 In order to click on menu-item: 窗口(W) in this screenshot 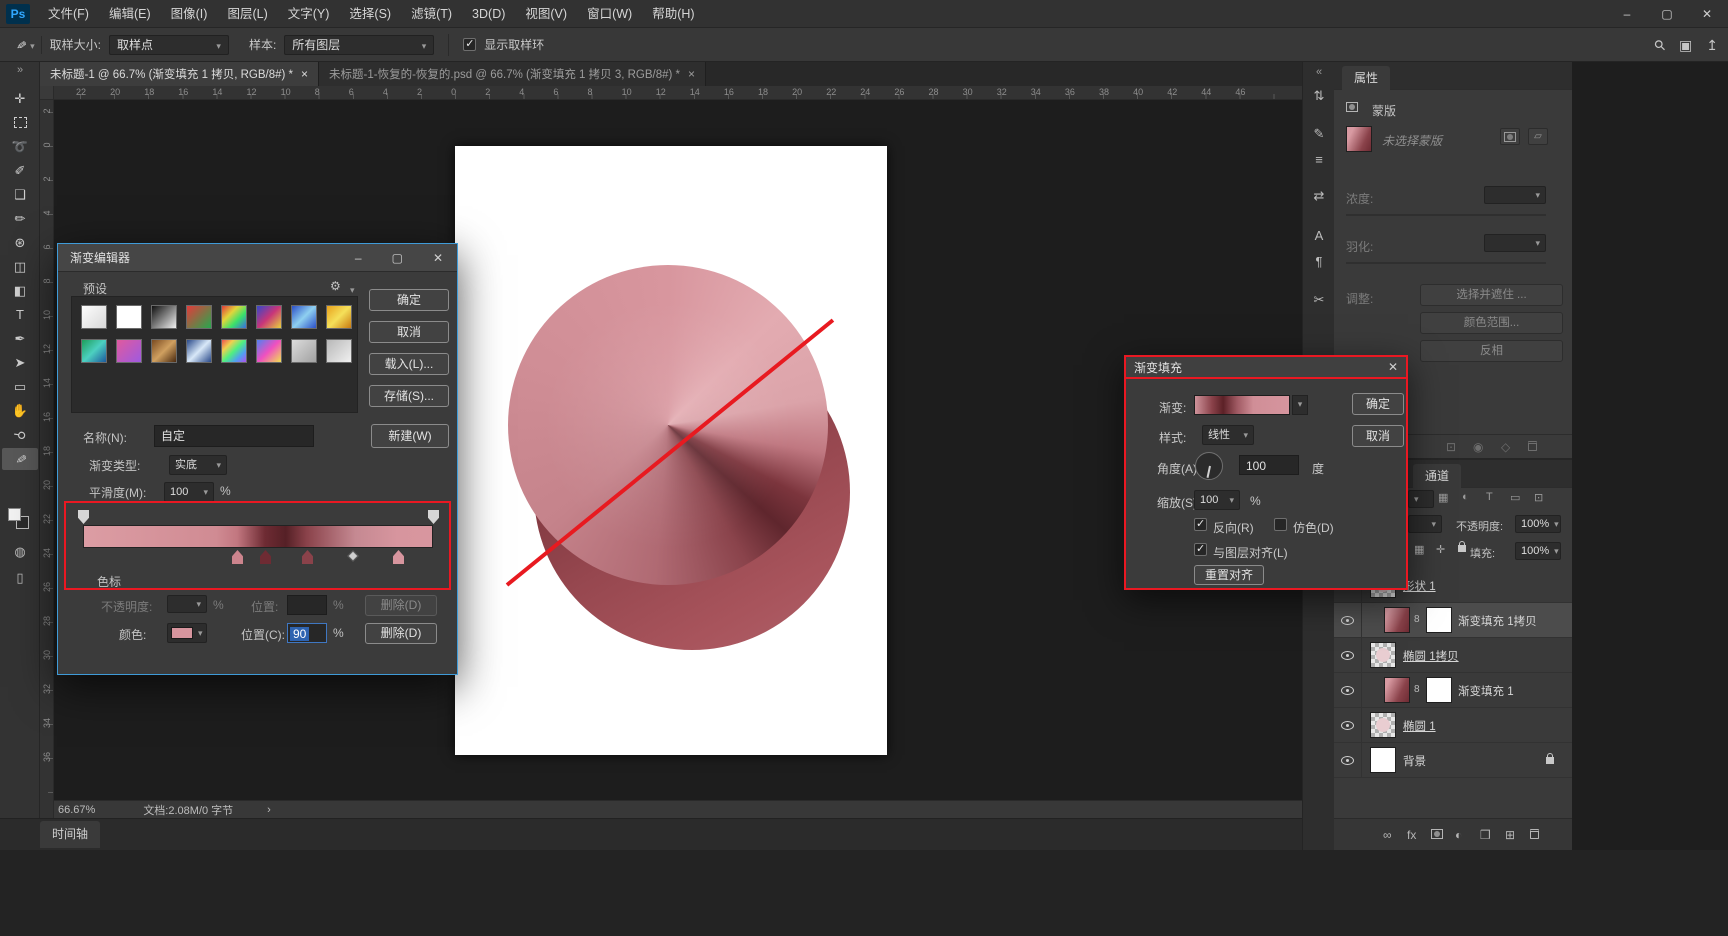, I will do `click(609, 14)`.